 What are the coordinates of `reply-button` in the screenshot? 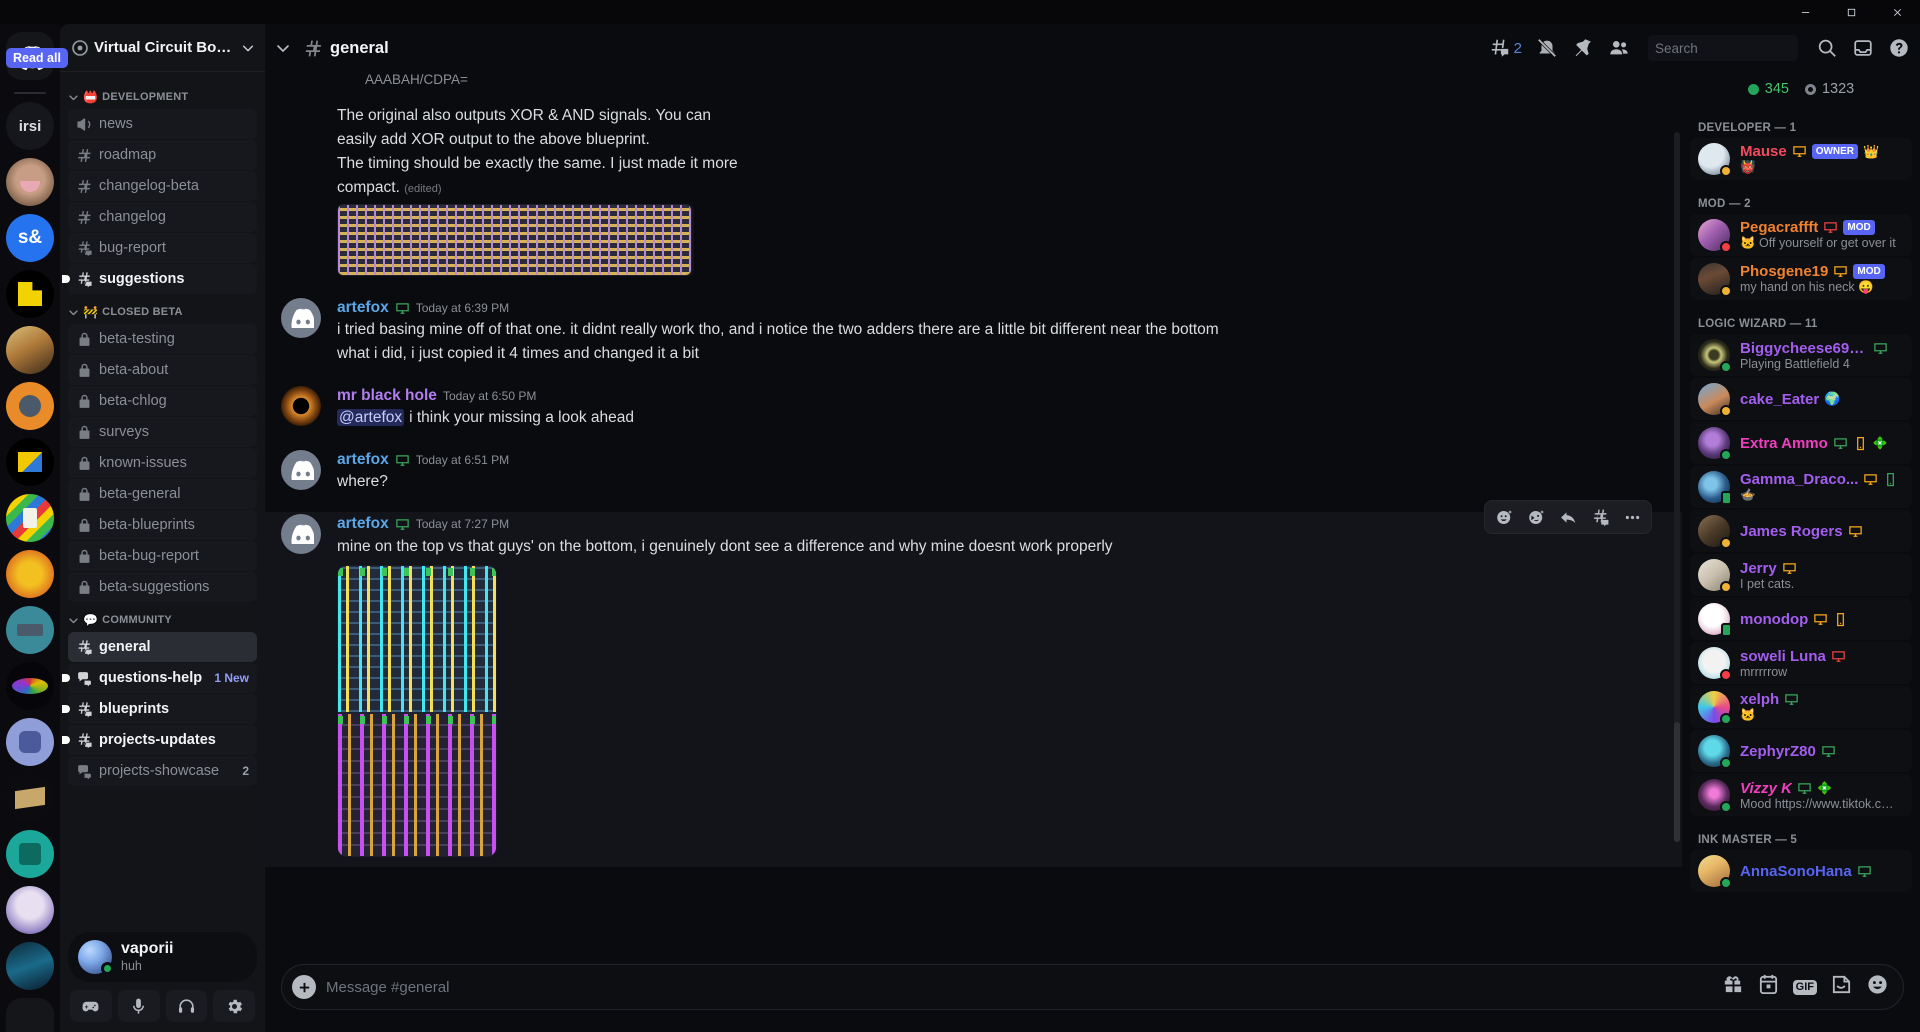 It's located at (1568, 517).